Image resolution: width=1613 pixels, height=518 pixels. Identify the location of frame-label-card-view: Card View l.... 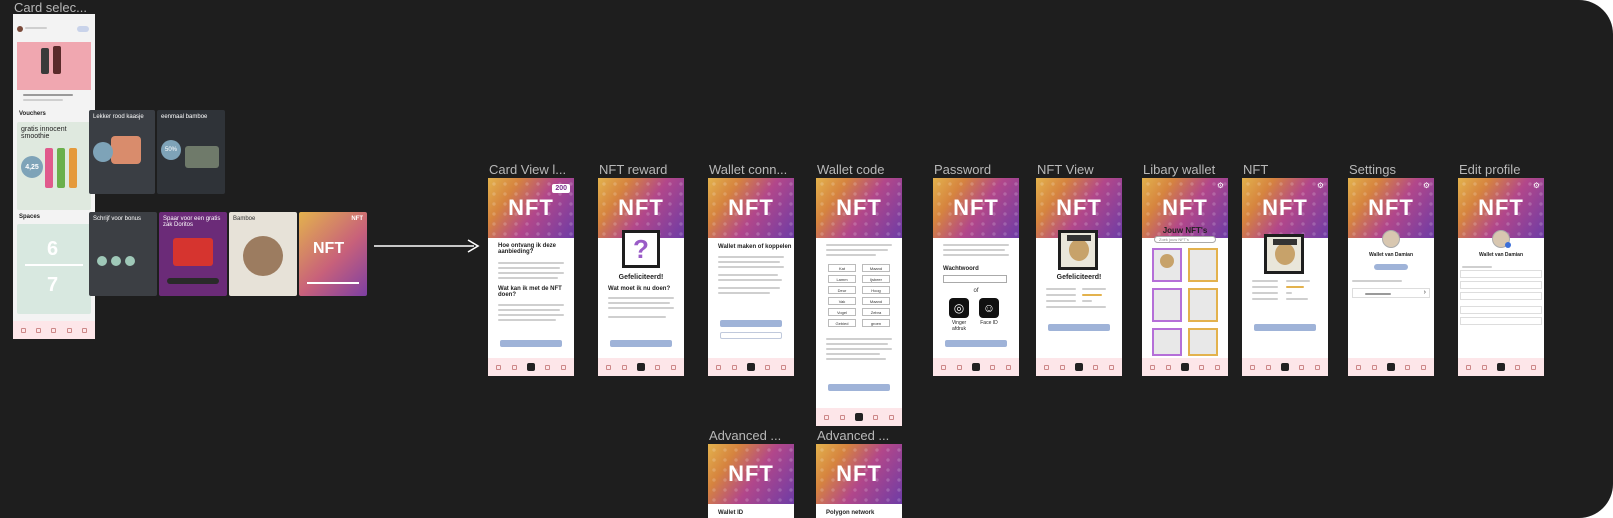
(527, 169).